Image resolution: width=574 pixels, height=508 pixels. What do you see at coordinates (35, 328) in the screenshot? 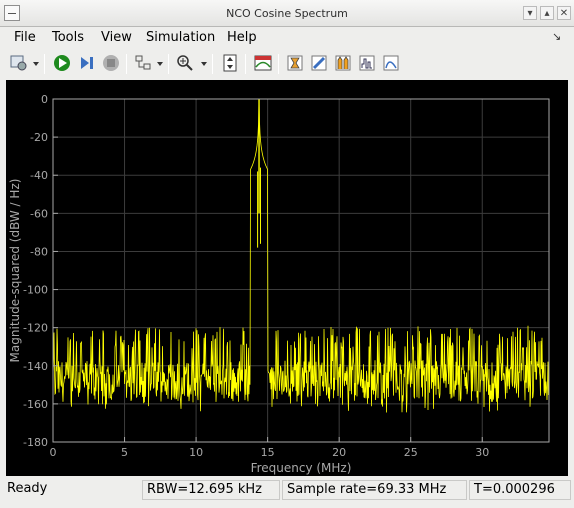
I see `y-tick-label: -120` at bounding box center [35, 328].